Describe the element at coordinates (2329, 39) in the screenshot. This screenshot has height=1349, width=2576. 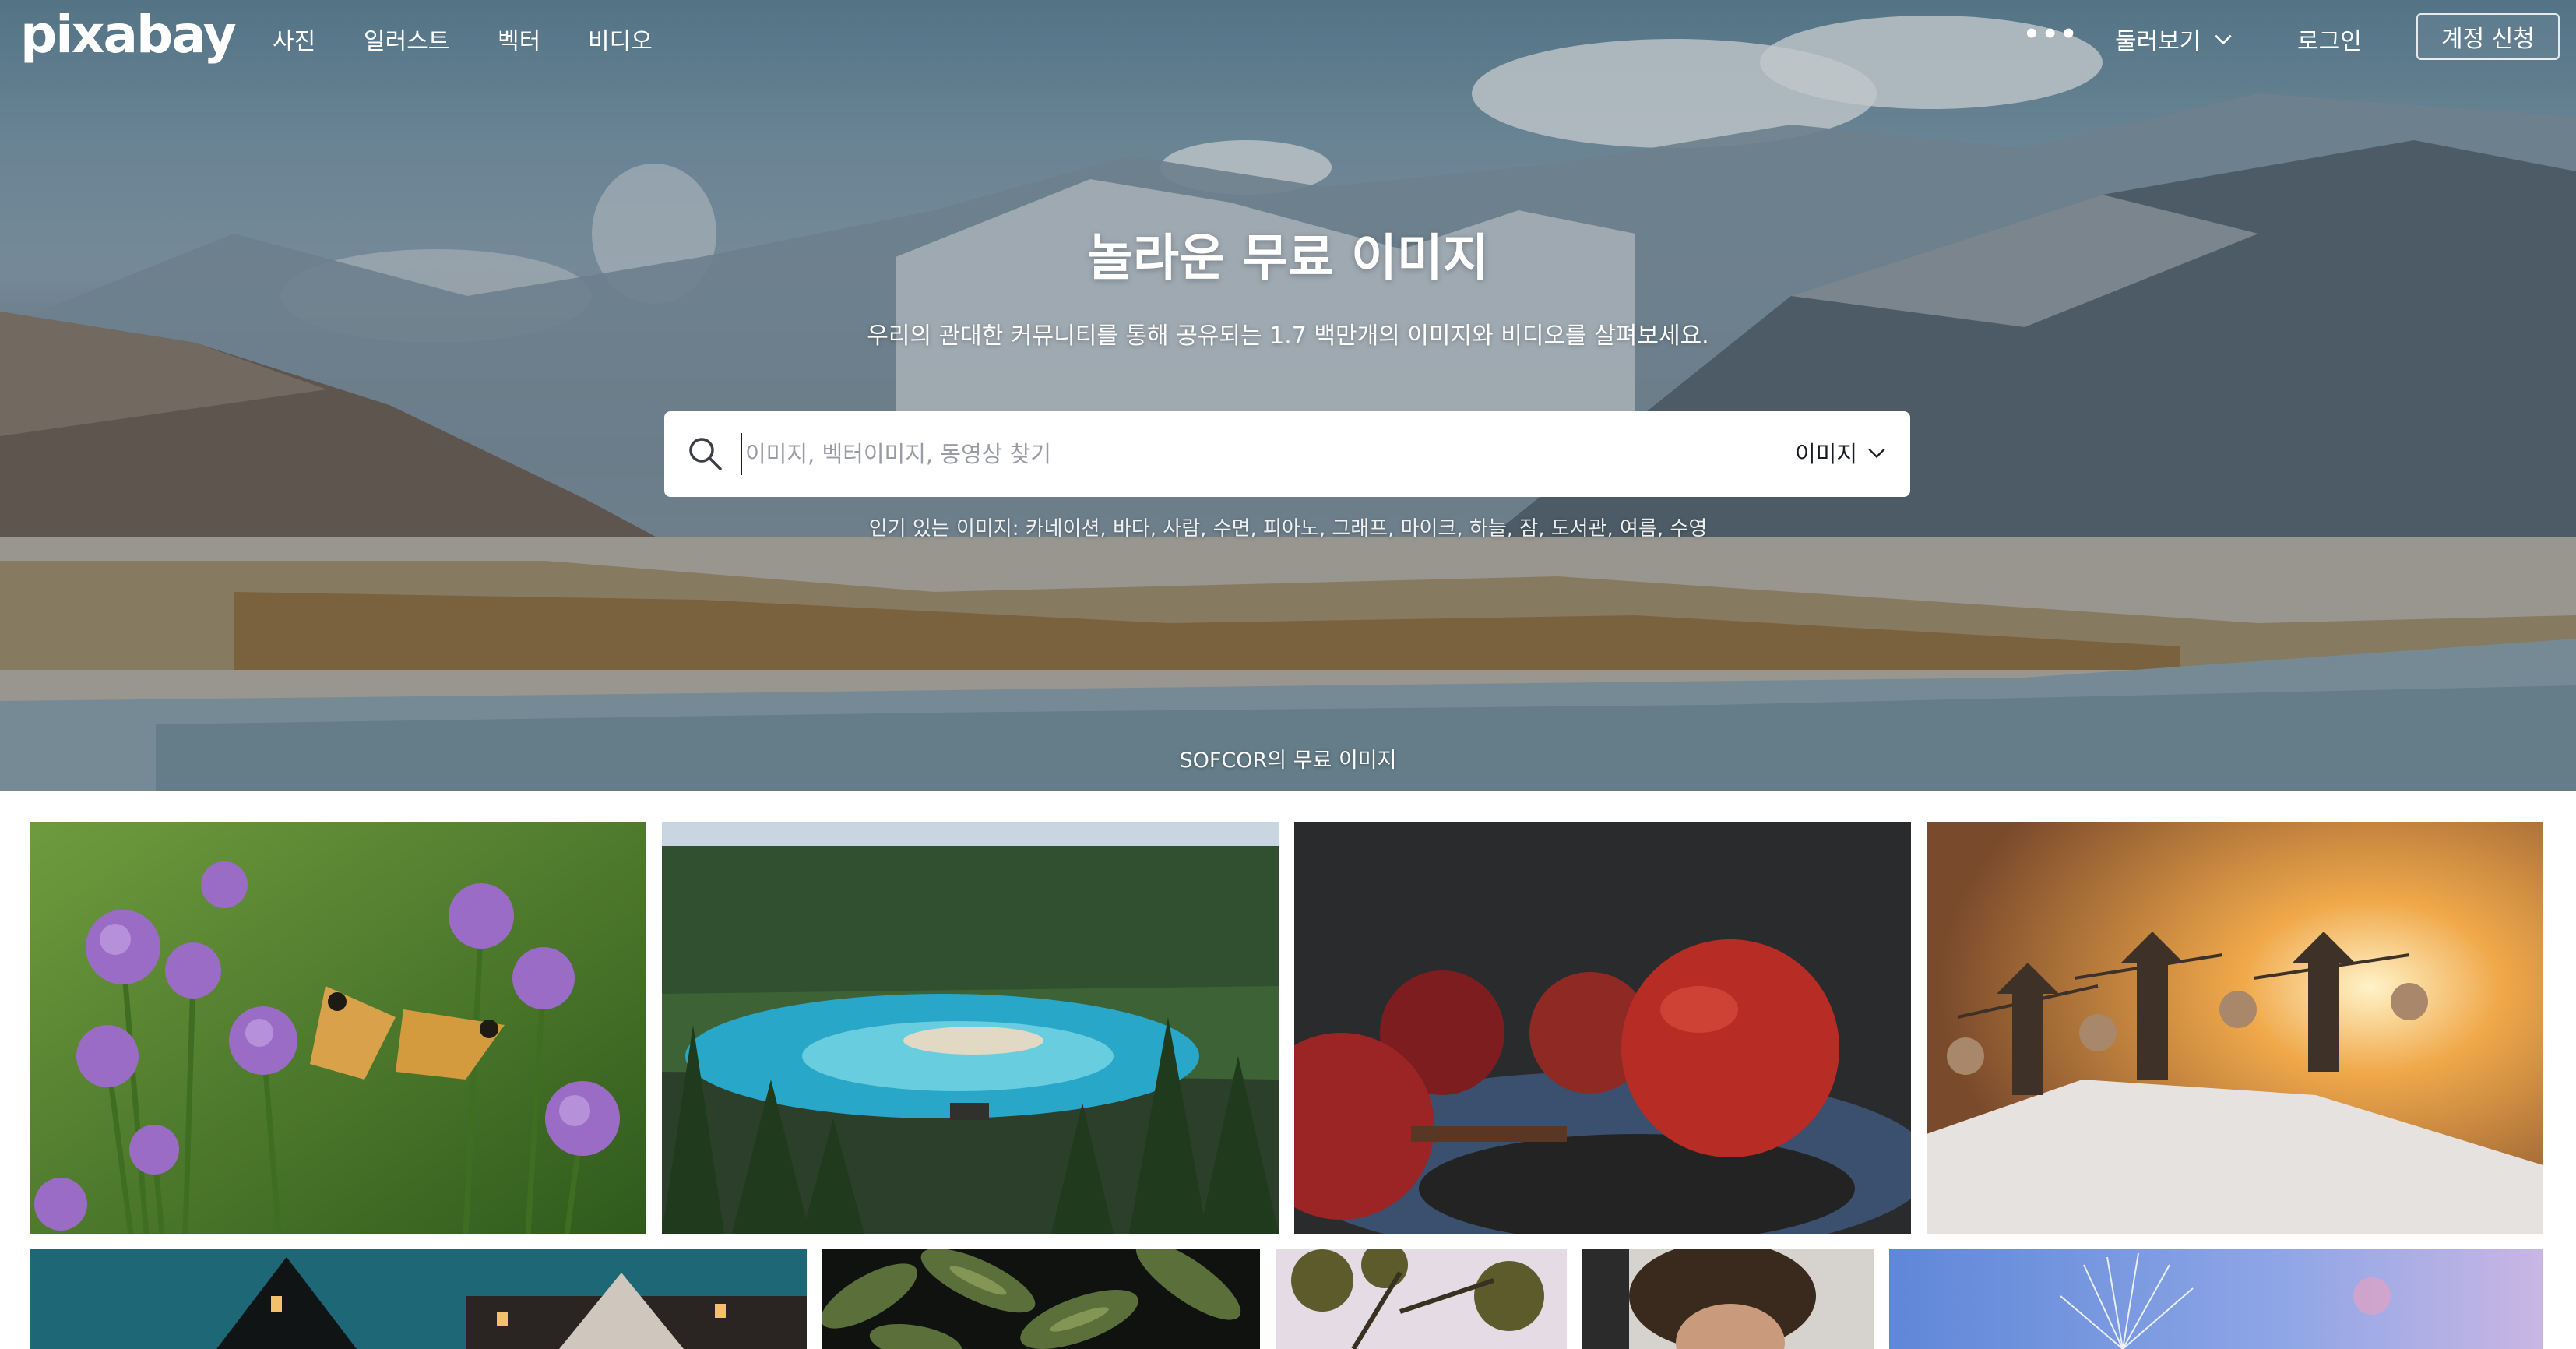
I see `login-link: 로그인` at that location.